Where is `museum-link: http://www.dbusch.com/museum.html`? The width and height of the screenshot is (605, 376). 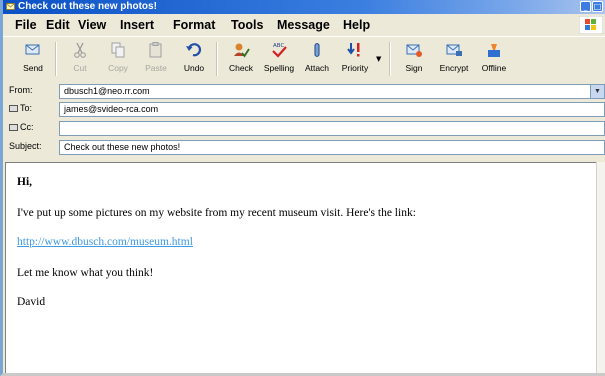 museum-link: http://www.dbusch.com/museum.html is located at coordinates (105, 242).